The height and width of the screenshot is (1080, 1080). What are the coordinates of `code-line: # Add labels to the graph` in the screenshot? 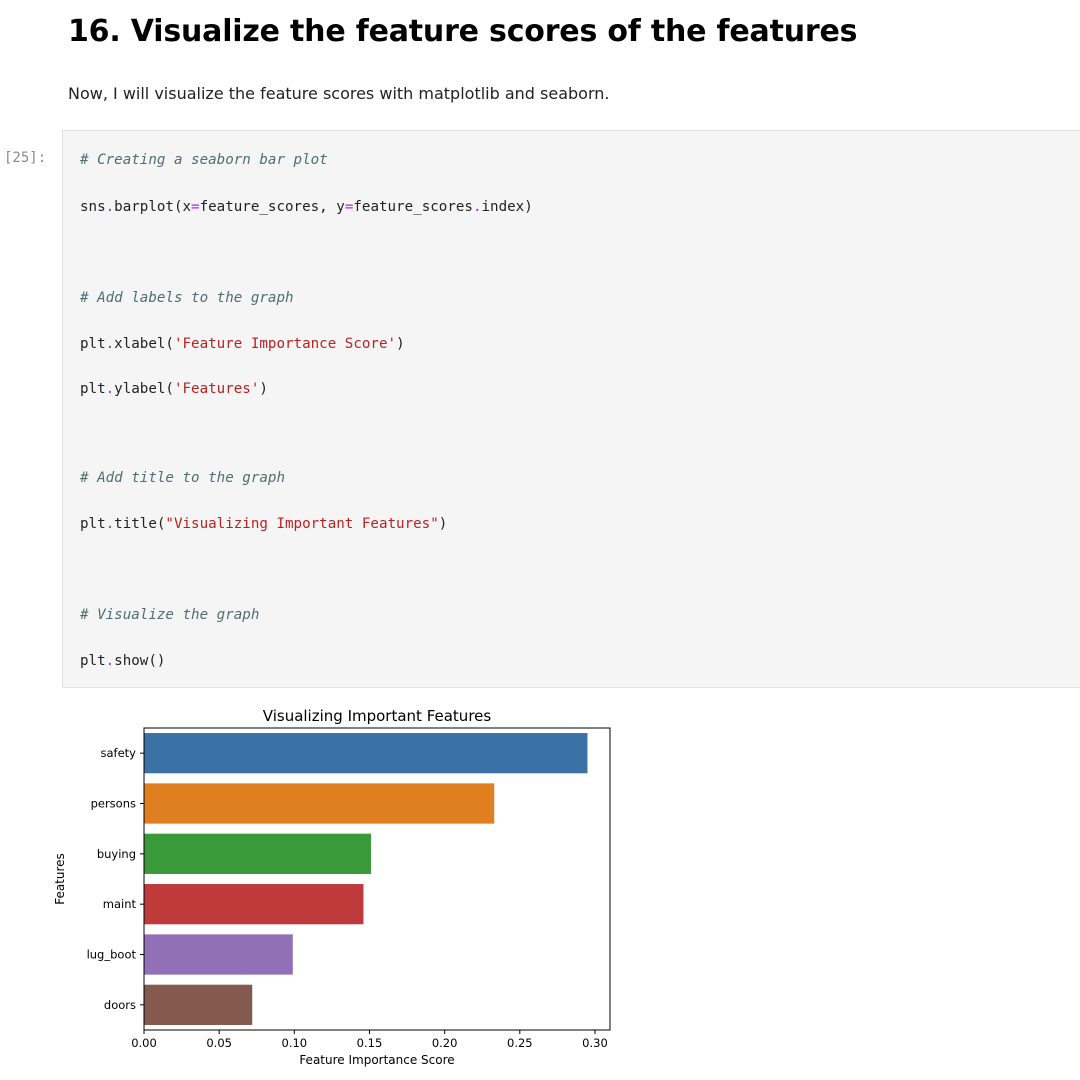 It's located at (187, 298).